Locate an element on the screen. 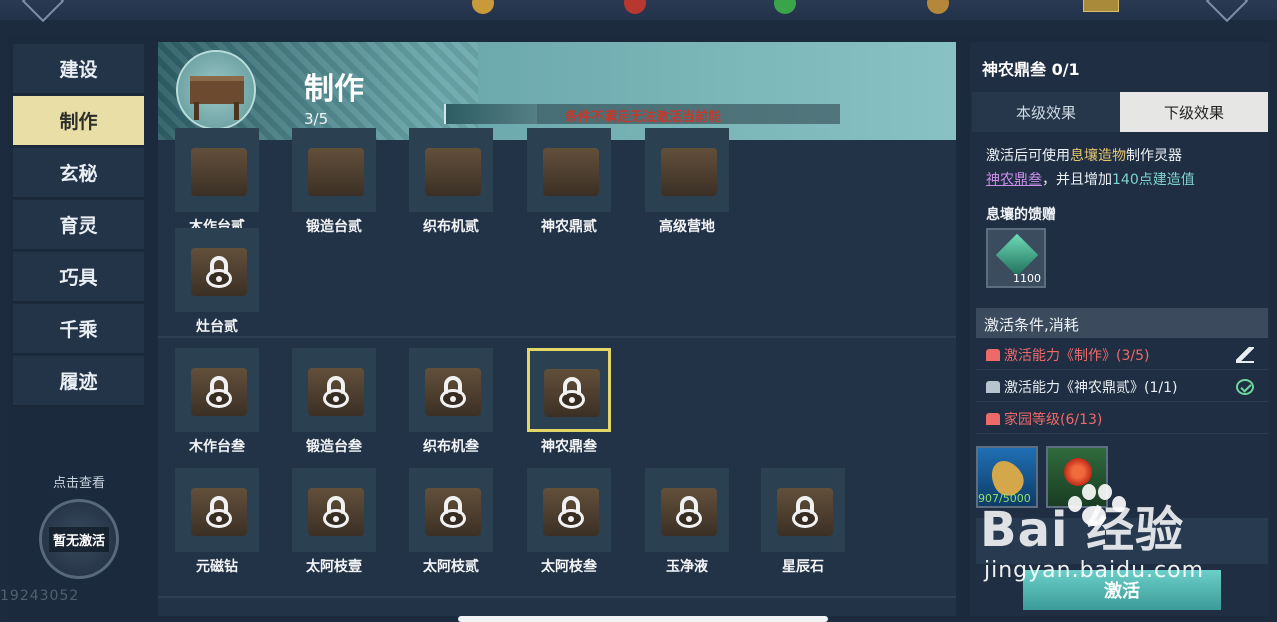 The image size is (1277, 622). green-gem-icon is located at coordinates (785, 7).